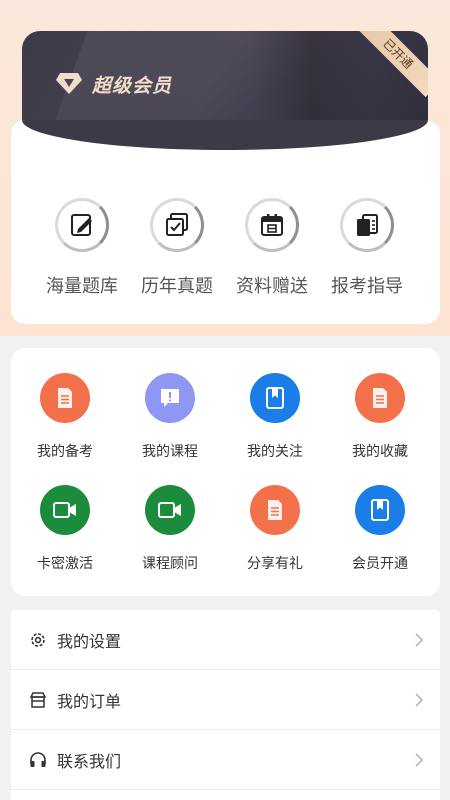 The height and width of the screenshot is (800, 450). Describe the element at coordinates (132, 86) in the screenshot. I see `vip-title: 超级会员` at that location.